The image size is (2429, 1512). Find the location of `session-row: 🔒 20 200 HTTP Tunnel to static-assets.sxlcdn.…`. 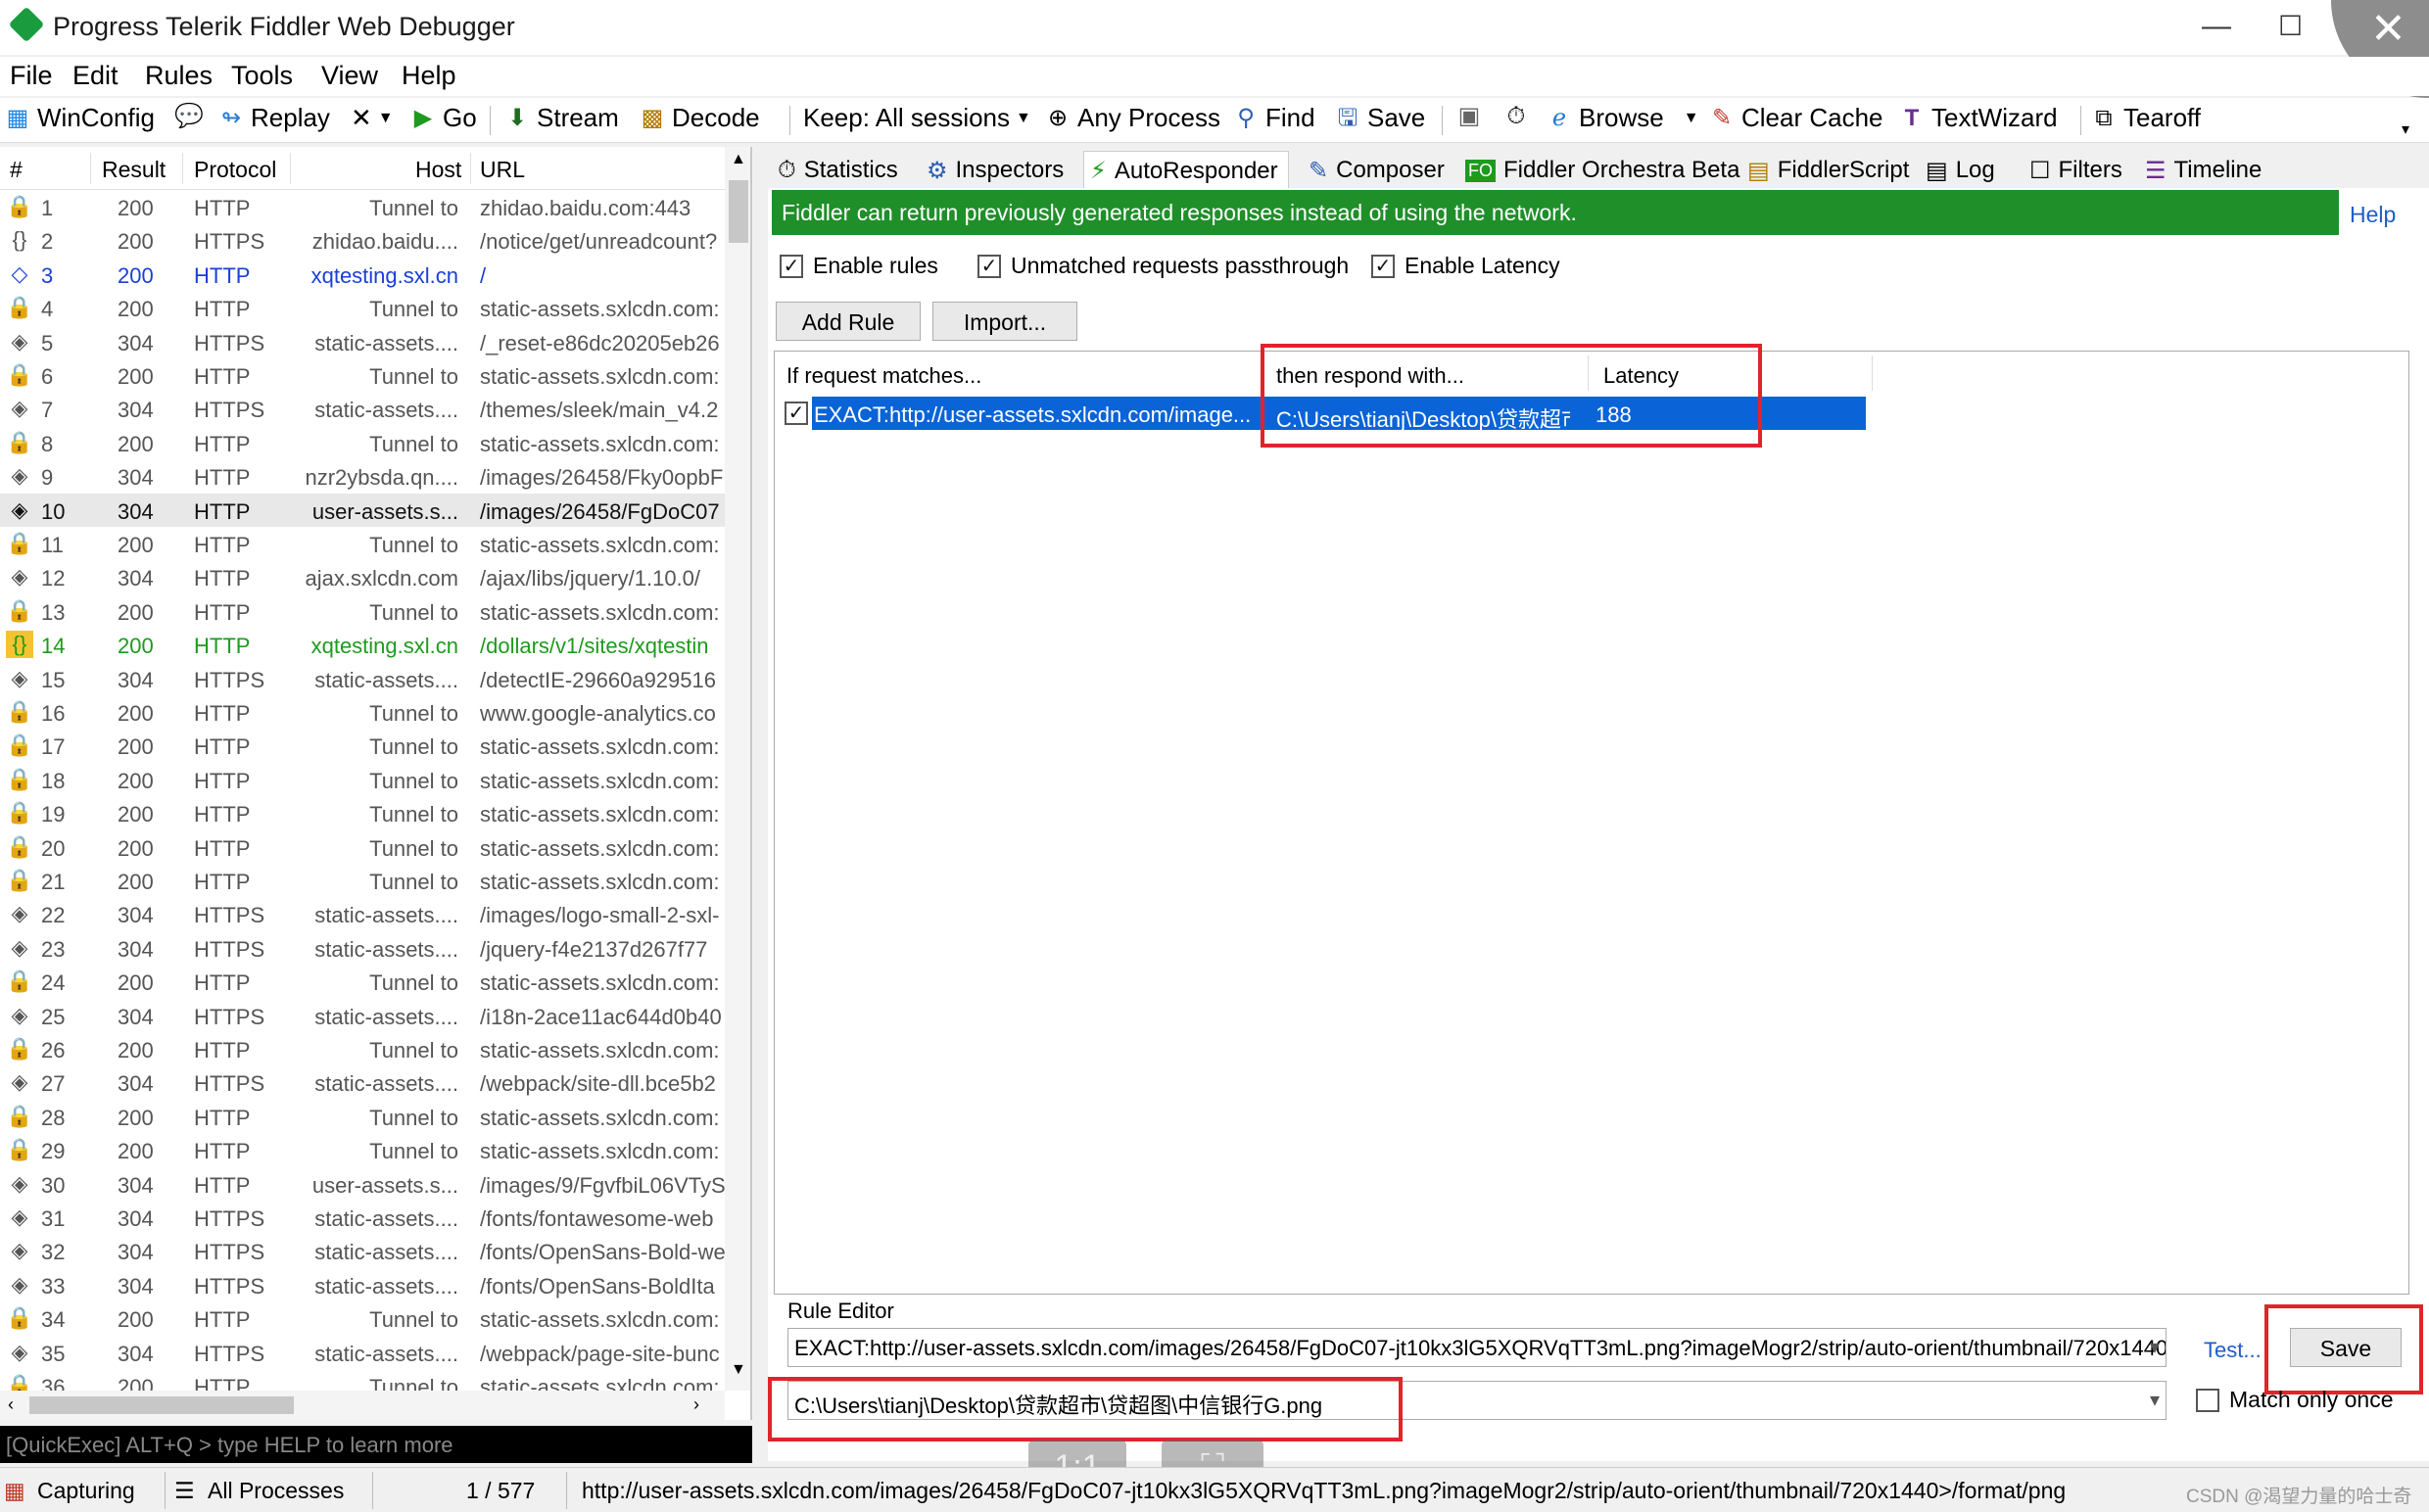

session-row: 🔒 20 200 HTTP Tunnel to static-assets.sxlcdn.… is located at coordinates (363, 847).